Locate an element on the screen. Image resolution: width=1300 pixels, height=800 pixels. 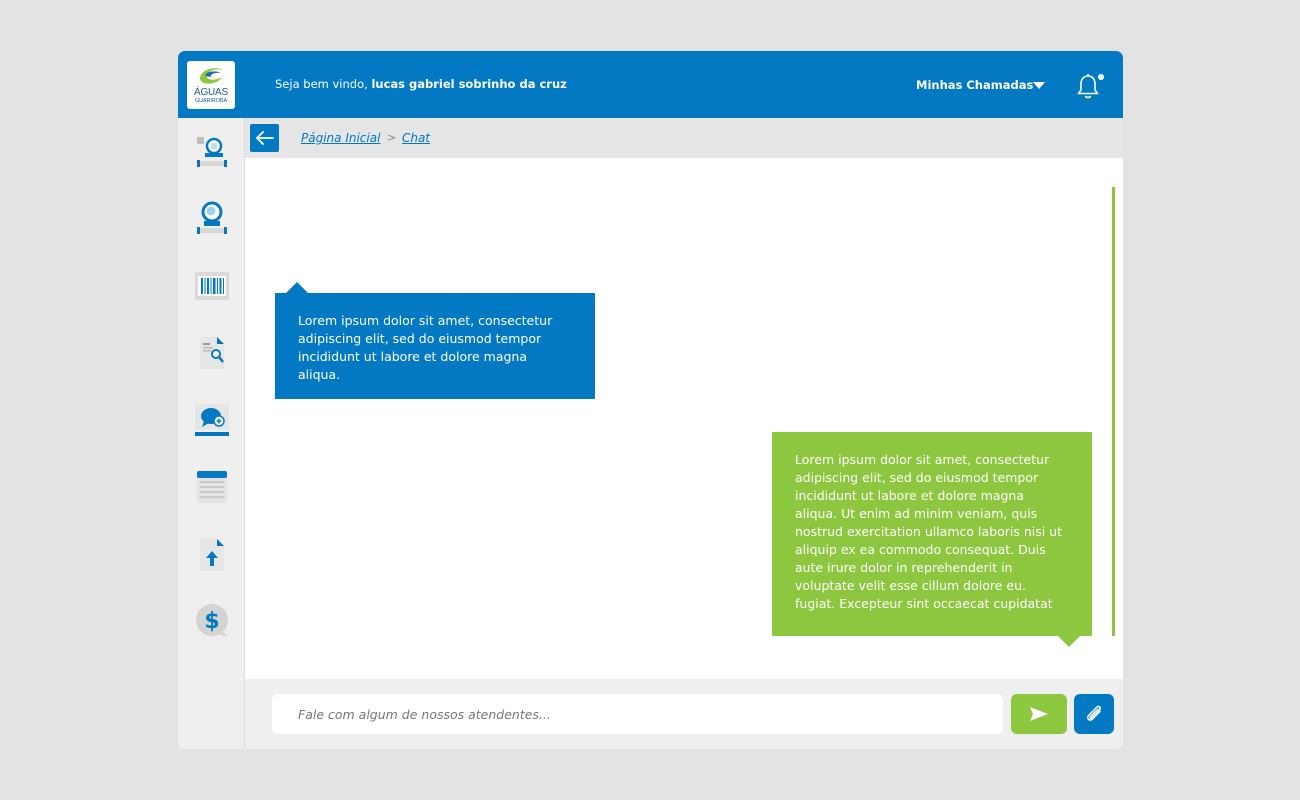
dollar-icon: $ is located at coordinates (212, 620).